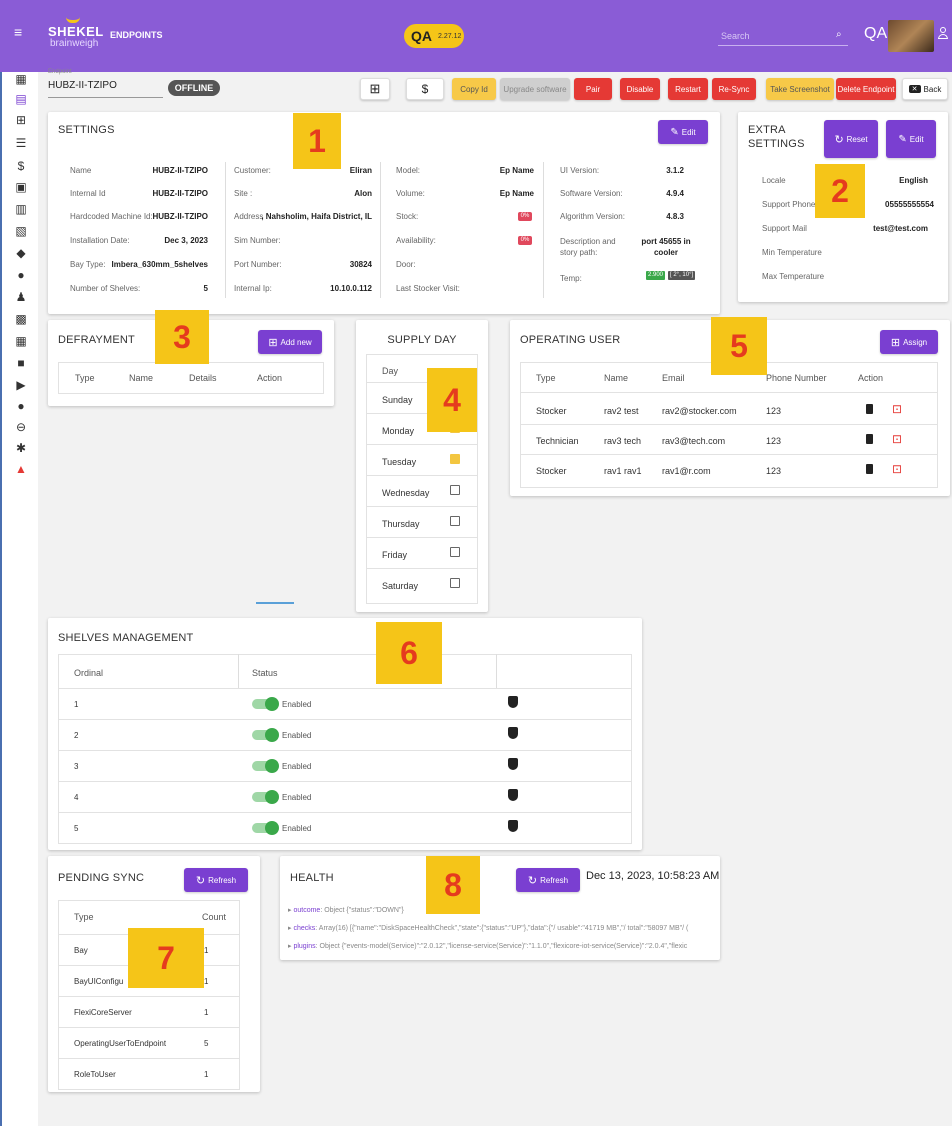 The width and height of the screenshot is (952, 1126). I want to click on inventory-icon: ▧, so click(21, 231).